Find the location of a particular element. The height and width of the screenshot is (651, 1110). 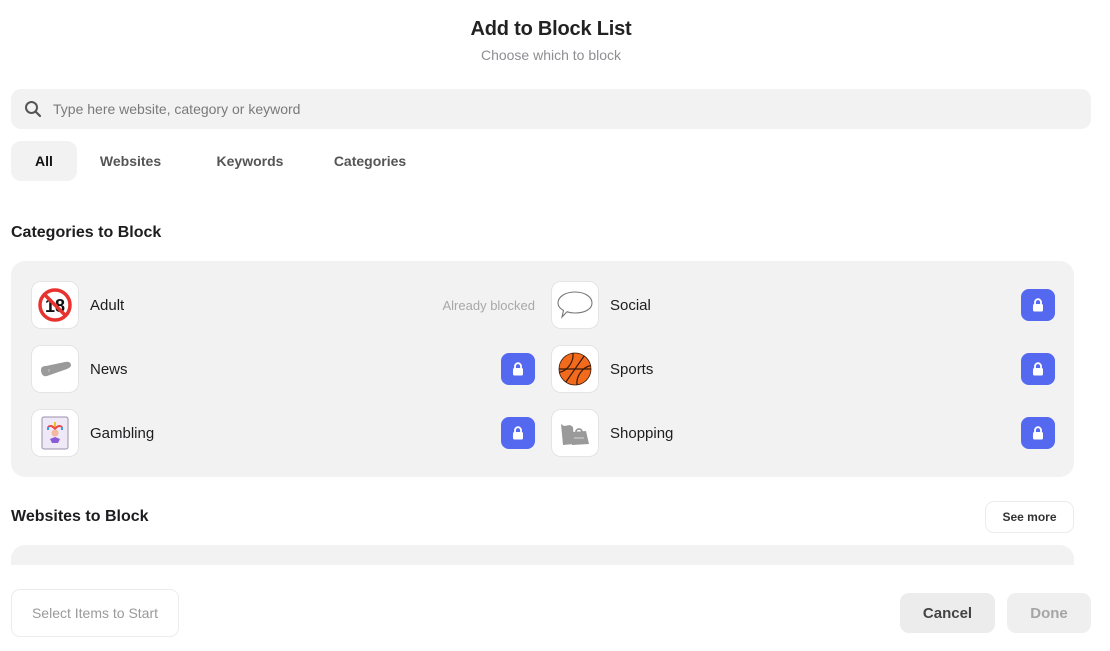

dialog-footer: Select Items to Start Cancel Done is located at coordinates (555, 608).